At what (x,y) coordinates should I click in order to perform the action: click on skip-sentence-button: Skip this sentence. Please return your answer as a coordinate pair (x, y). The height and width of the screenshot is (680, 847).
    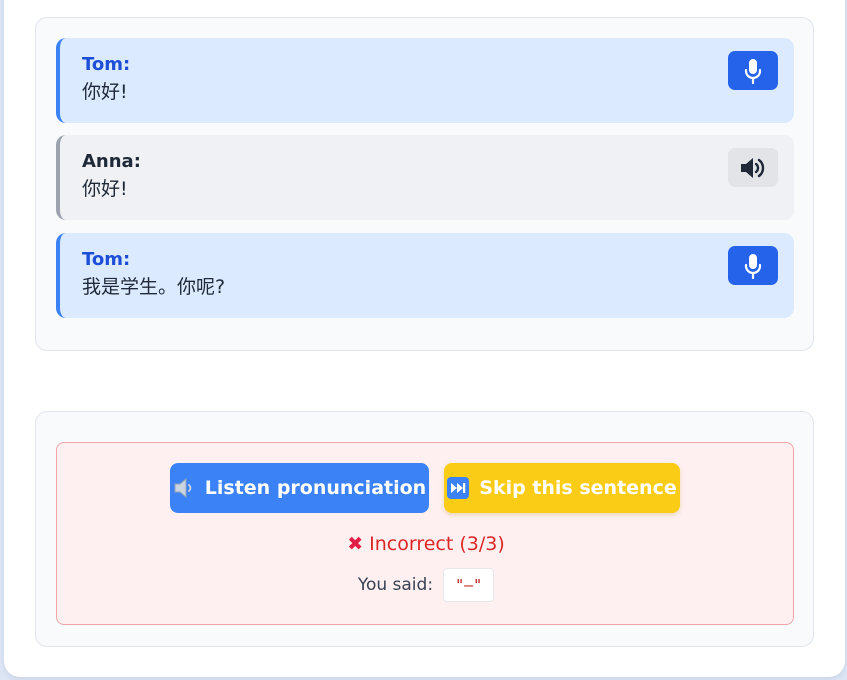
    Looking at the image, I should click on (562, 488).